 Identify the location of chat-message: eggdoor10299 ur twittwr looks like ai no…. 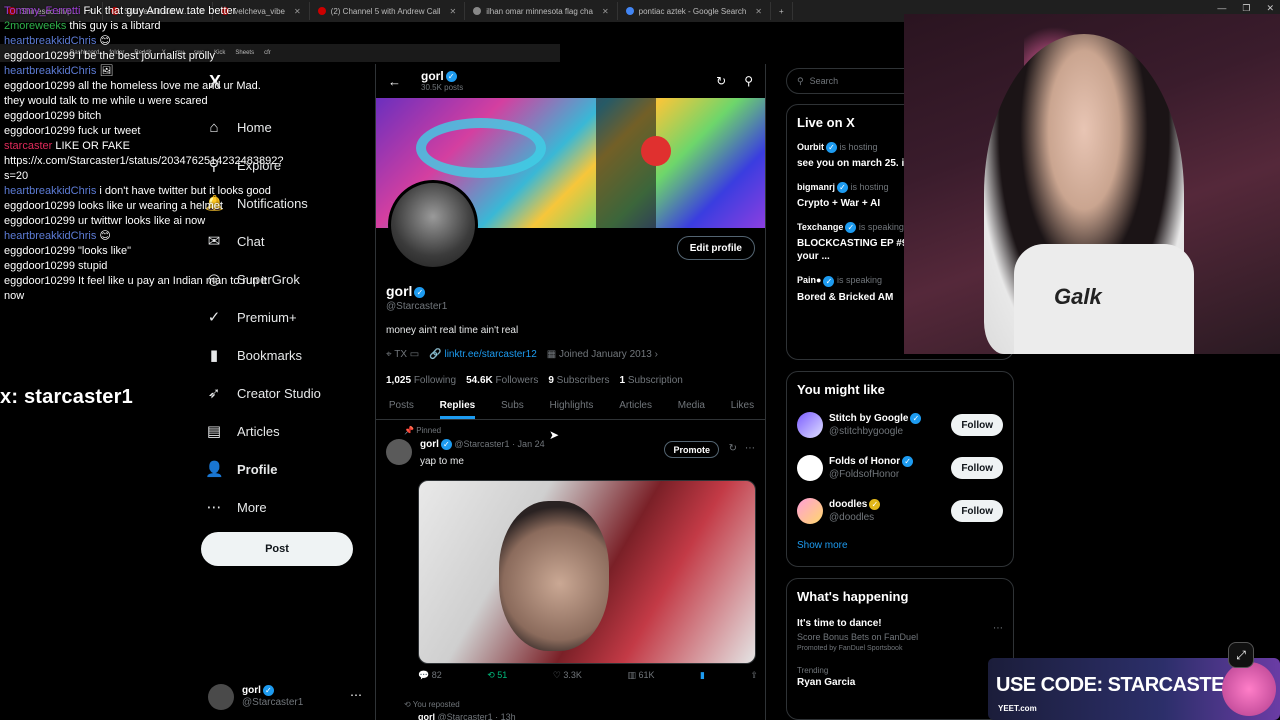
(139, 221).